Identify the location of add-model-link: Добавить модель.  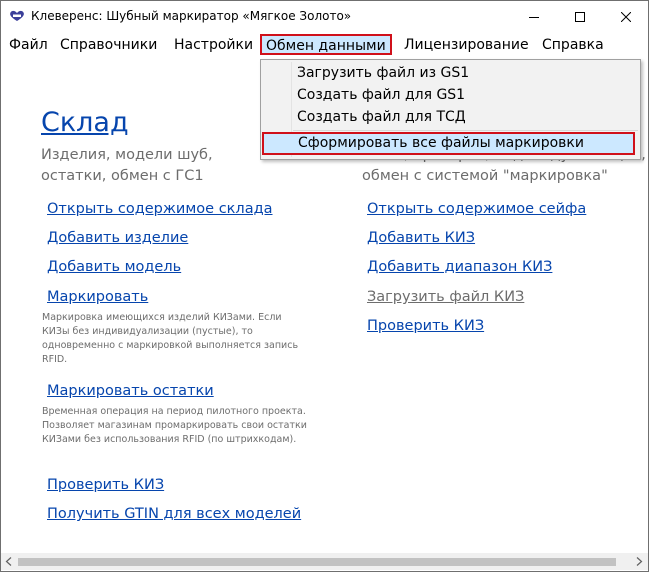
(114, 267).